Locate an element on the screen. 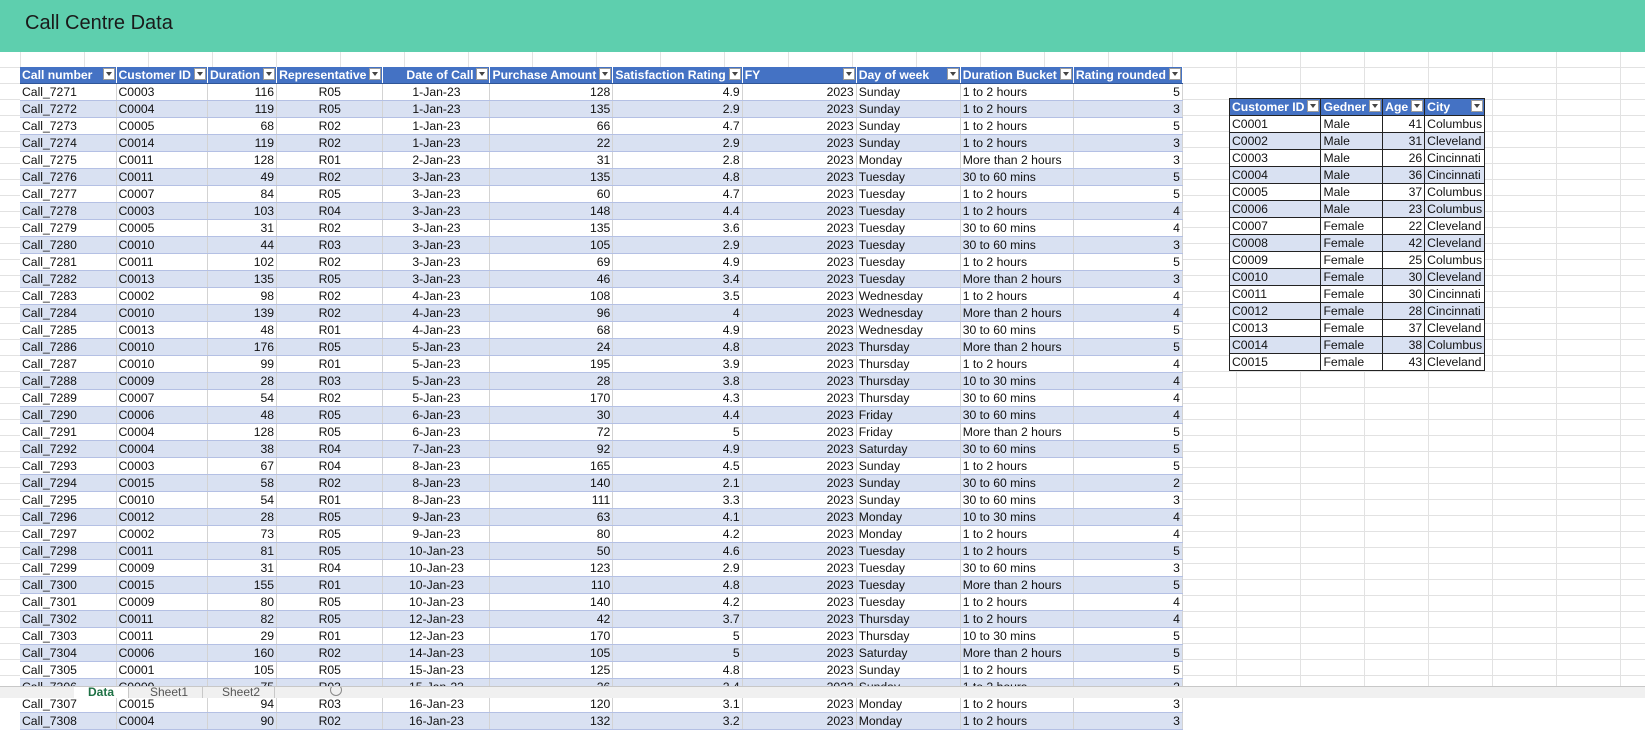 Image resolution: width=1645 pixels, height=730 pixels. table-cell: 3.2 is located at coordinates (677, 721).